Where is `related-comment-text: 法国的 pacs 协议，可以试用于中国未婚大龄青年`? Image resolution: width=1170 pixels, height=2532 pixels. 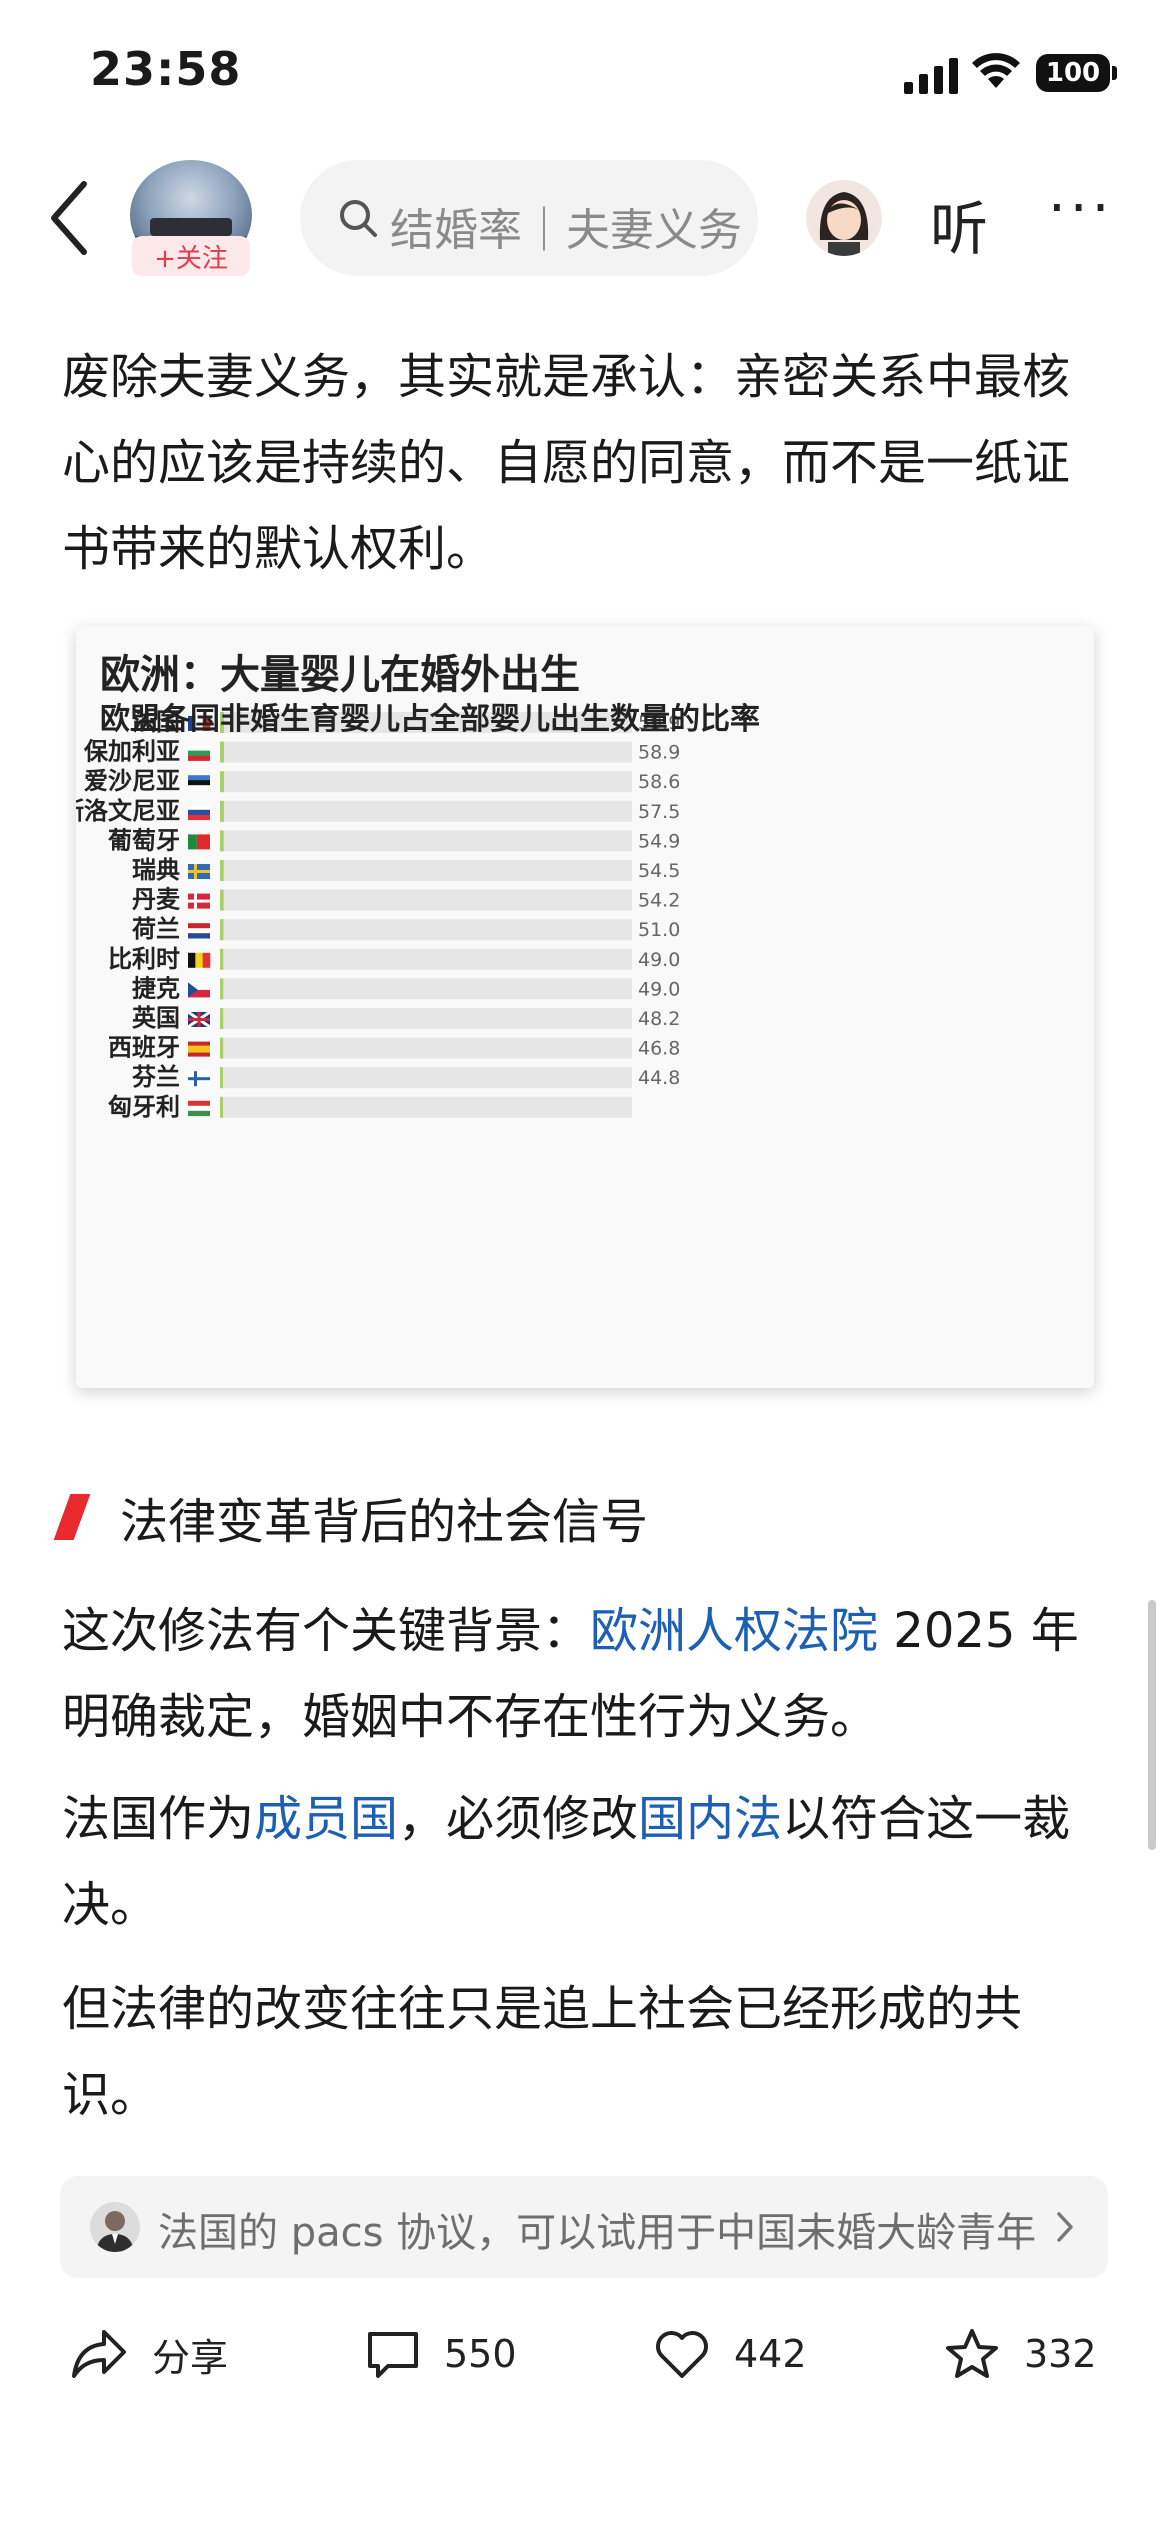
related-comment-text: 法国的 pacs 协议，可以试用于中国未婚大龄青年 is located at coordinates (597, 2233).